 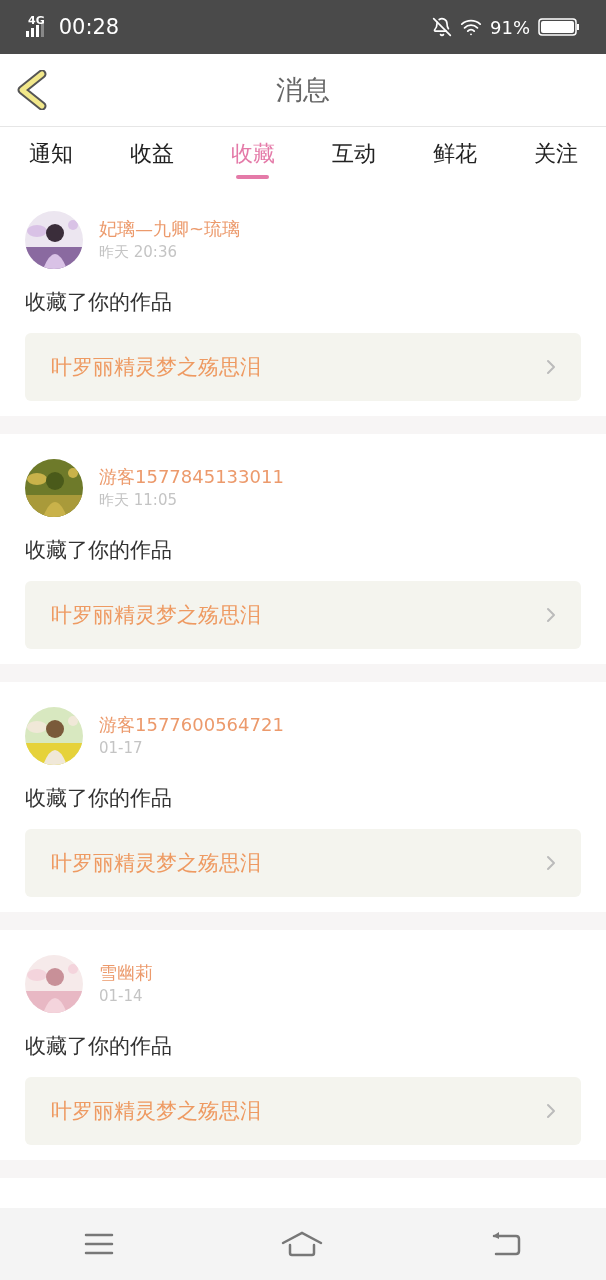 I want to click on network-type: 4G, so click(x=36, y=20).